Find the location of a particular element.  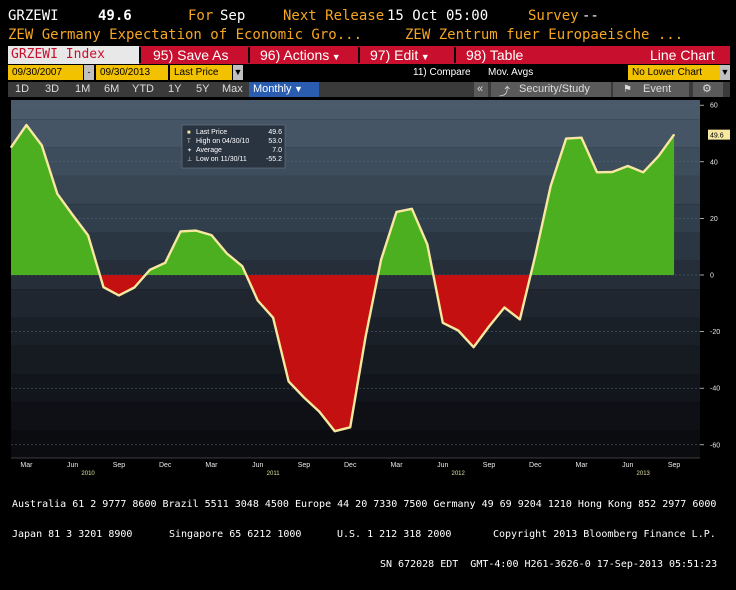

survey-value: -- is located at coordinates (590, 16).